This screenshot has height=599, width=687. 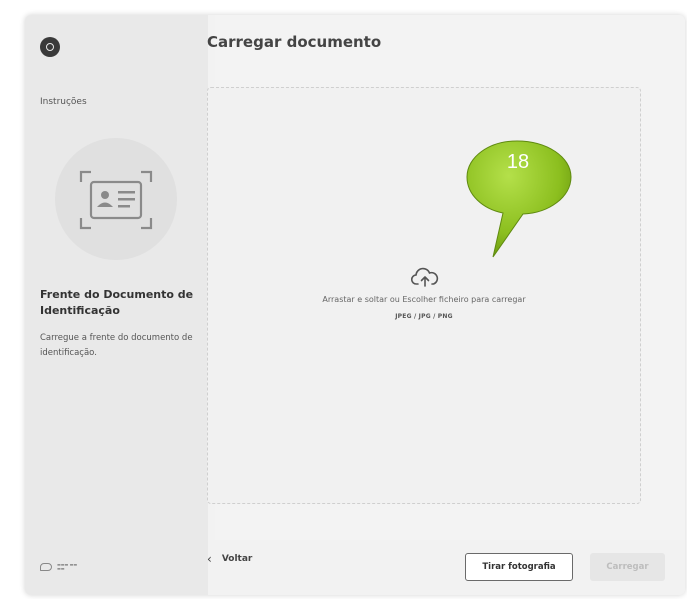 What do you see at coordinates (117, 302) in the screenshot?
I see `document-title: Frente do Documento de Identificação` at bounding box center [117, 302].